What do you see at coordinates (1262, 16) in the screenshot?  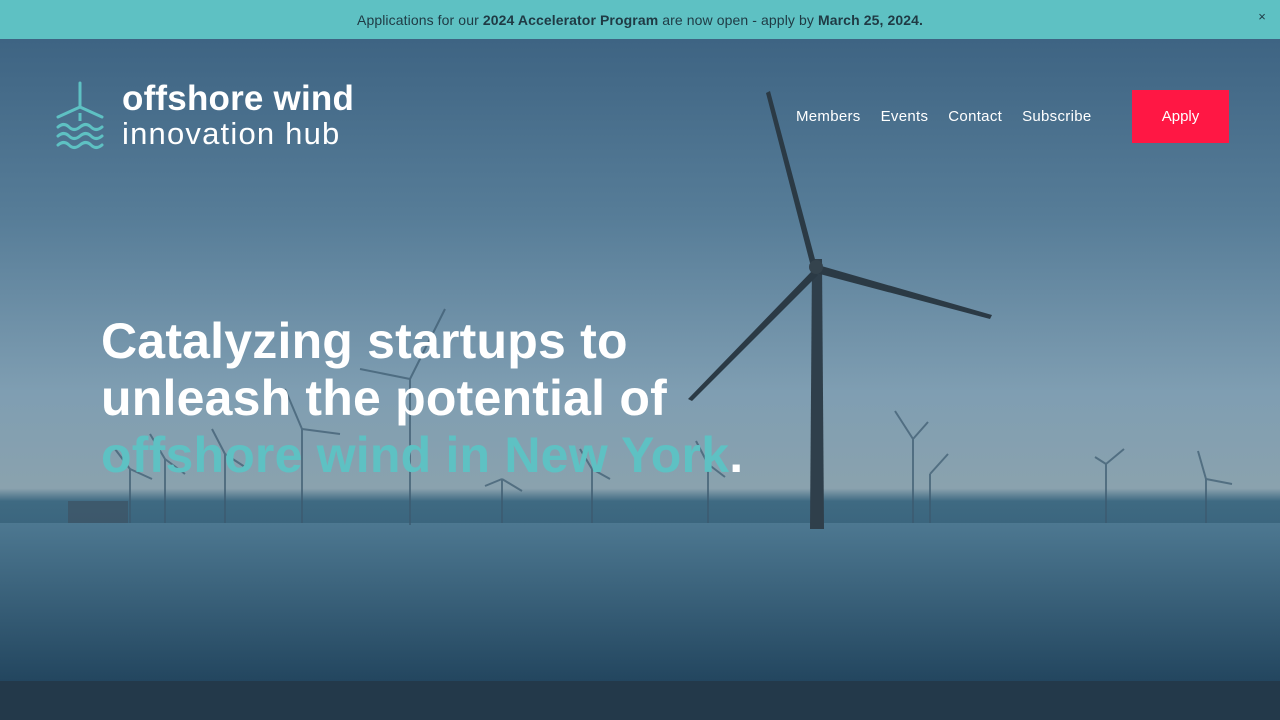 I see `close-icon: ×` at bounding box center [1262, 16].